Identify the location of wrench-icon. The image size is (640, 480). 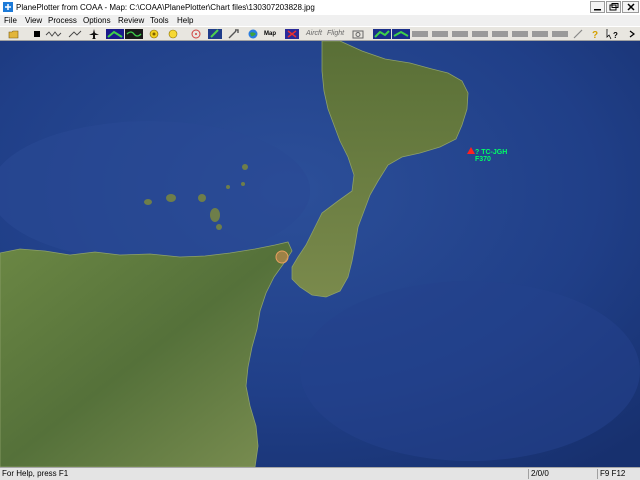
(233, 34).